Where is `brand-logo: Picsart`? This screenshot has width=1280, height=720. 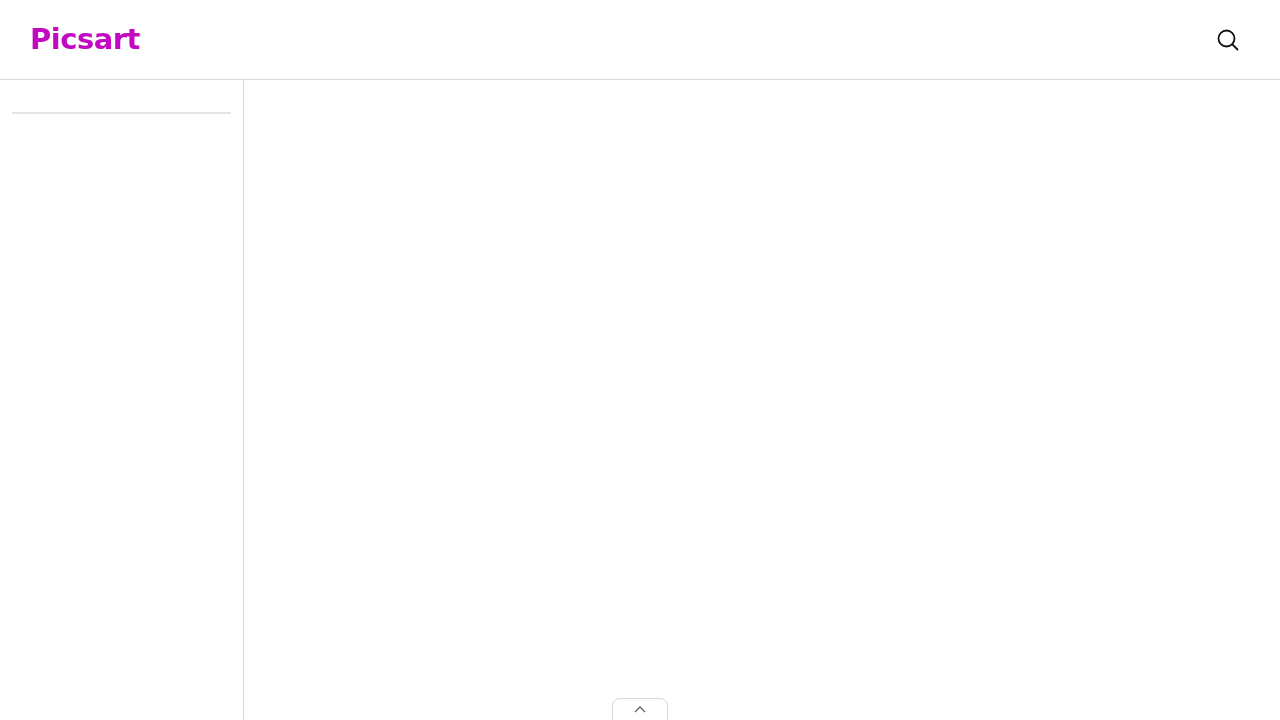 brand-logo: Picsart is located at coordinates (85, 39).